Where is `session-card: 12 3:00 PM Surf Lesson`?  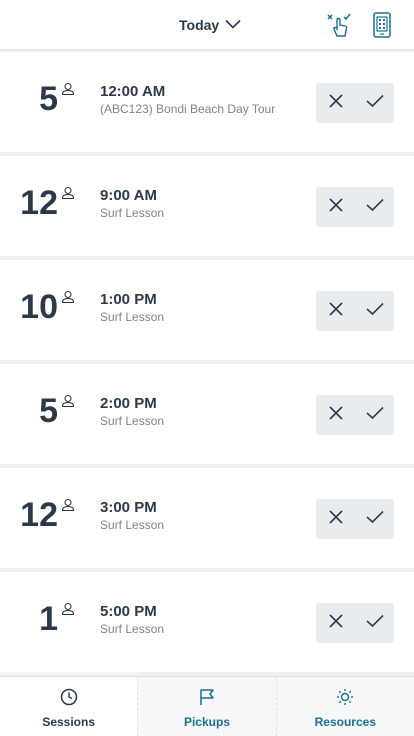 session-card: 12 3:00 PM Surf Lesson is located at coordinates (207, 518).